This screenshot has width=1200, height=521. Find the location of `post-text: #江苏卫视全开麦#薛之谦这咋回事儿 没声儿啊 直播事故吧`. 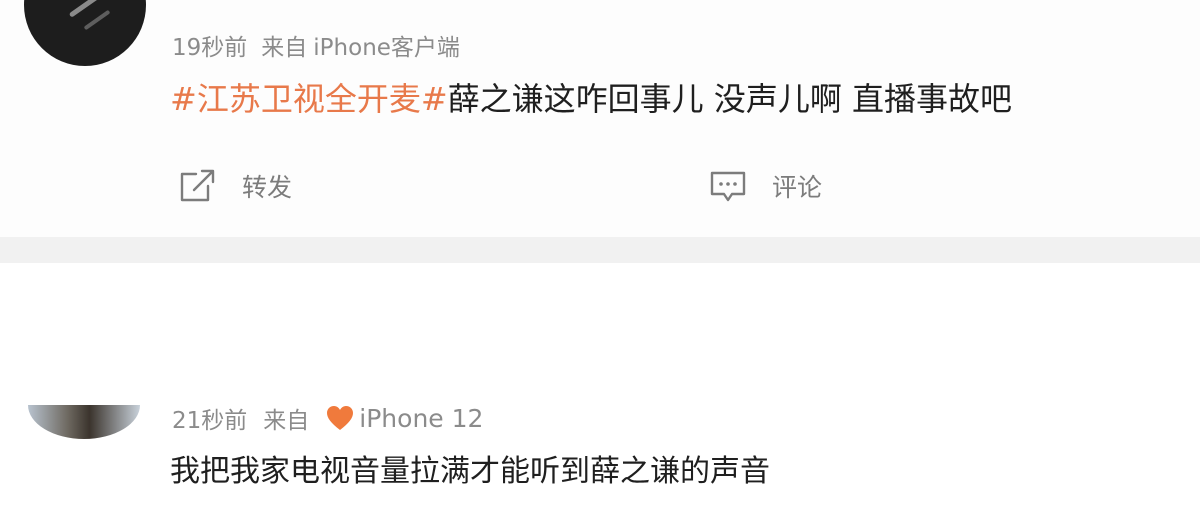

post-text: #江苏卫视全开麦#薛之谦这咋回事儿 没声儿啊 直播事故吧 is located at coordinates (591, 97).